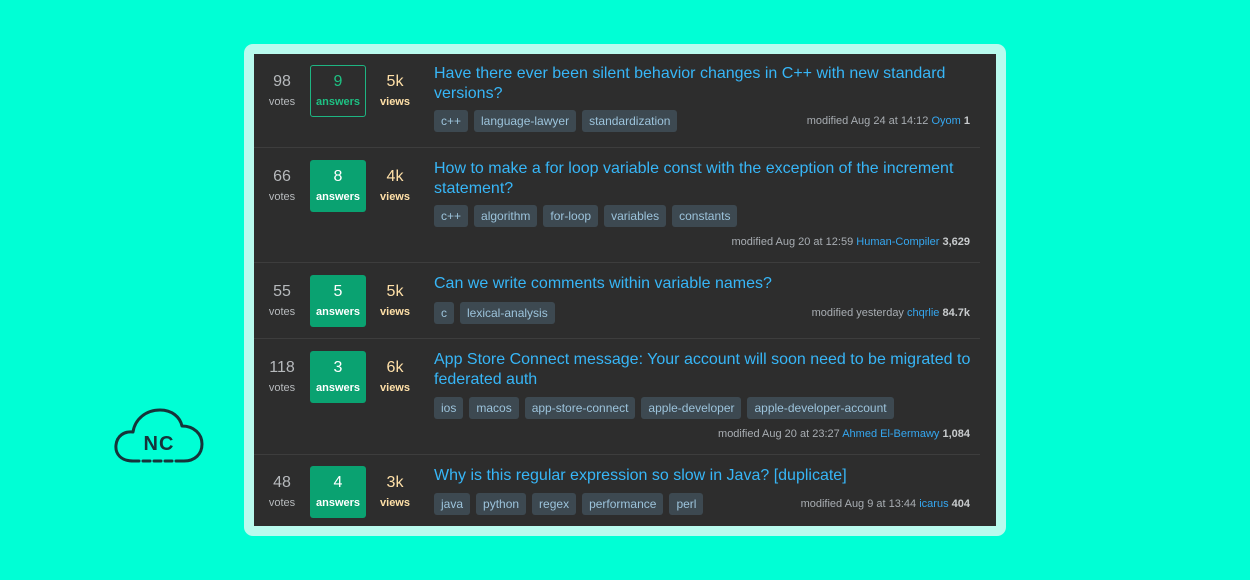  Describe the element at coordinates (338, 176) in the screenshot. I see `answer-number: 8` at that location.